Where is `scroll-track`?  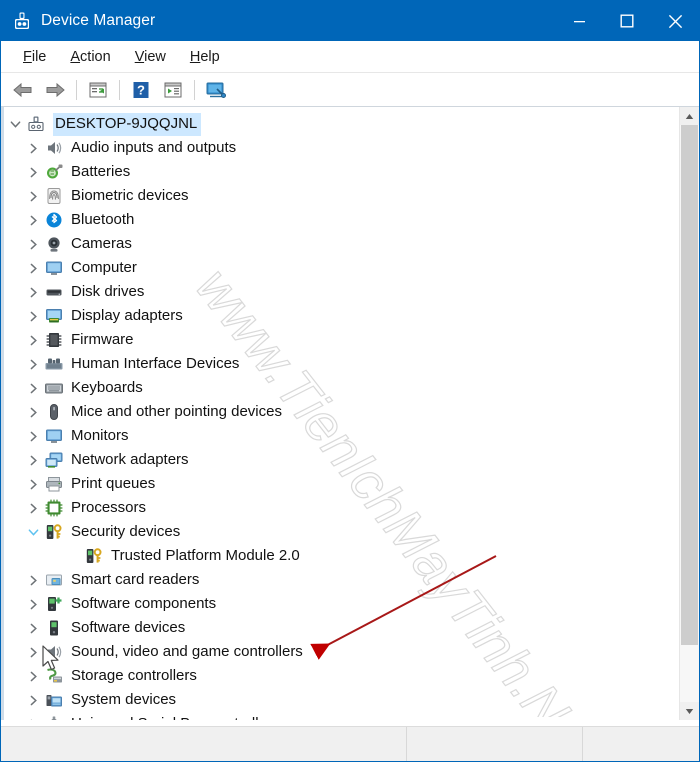
scroll-track is located at coordinates (689, 413).